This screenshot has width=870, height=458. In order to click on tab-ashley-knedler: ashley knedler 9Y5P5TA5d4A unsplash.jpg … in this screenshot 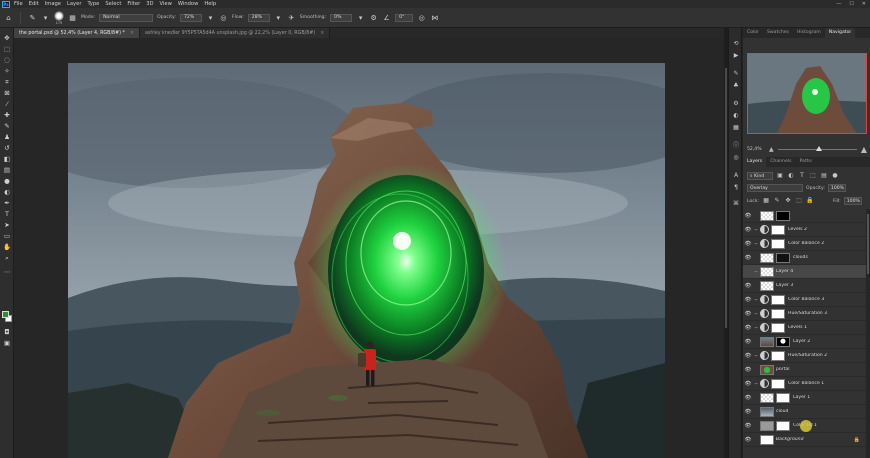, I will do `click(235, 33)`.